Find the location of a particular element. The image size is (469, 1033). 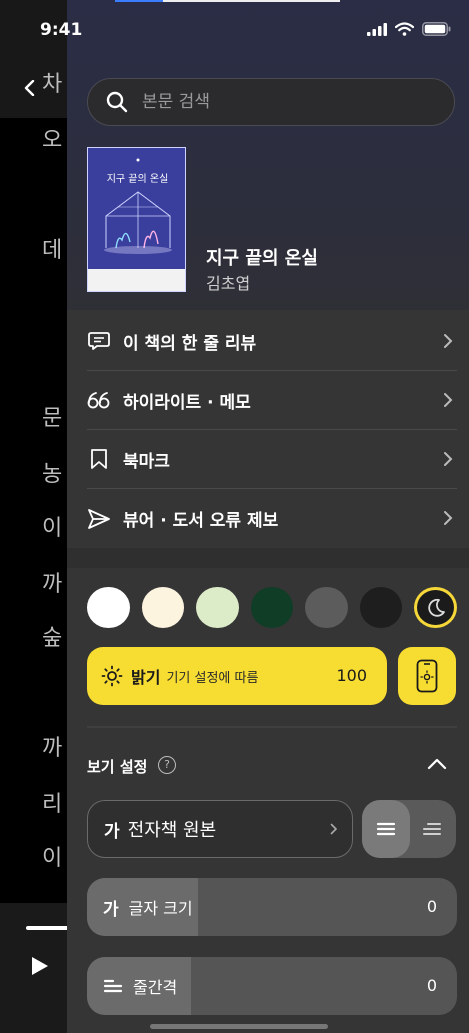

brightness-slider: 밝기 기기 설정에 따름 100 is located at coordinates (237, 676).